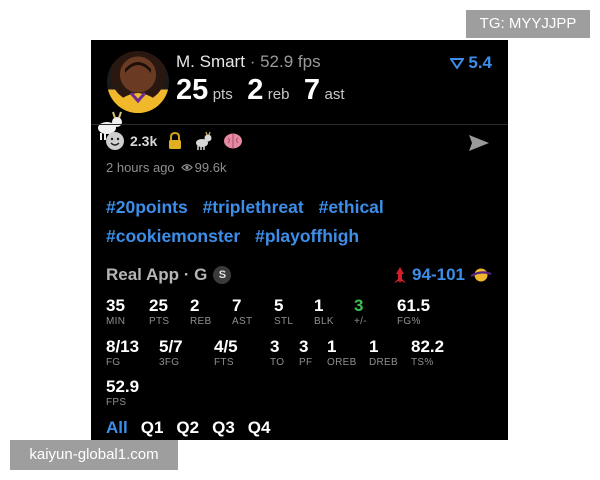  I want to click on stat-pf: 3 PF, so click(305, 353).